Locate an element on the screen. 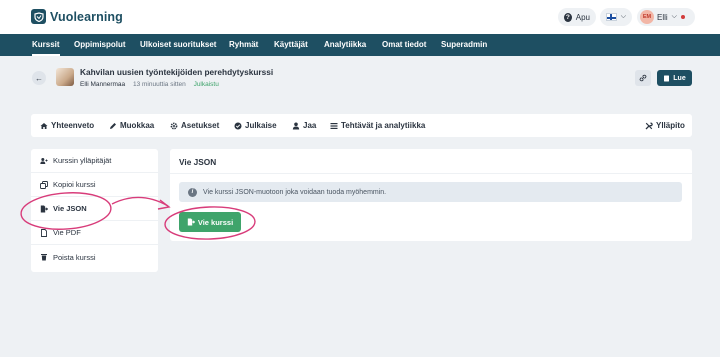 The height and width of the screenshot is (357, 720). tab-label: Jaa is located at coordinates (310, 125).